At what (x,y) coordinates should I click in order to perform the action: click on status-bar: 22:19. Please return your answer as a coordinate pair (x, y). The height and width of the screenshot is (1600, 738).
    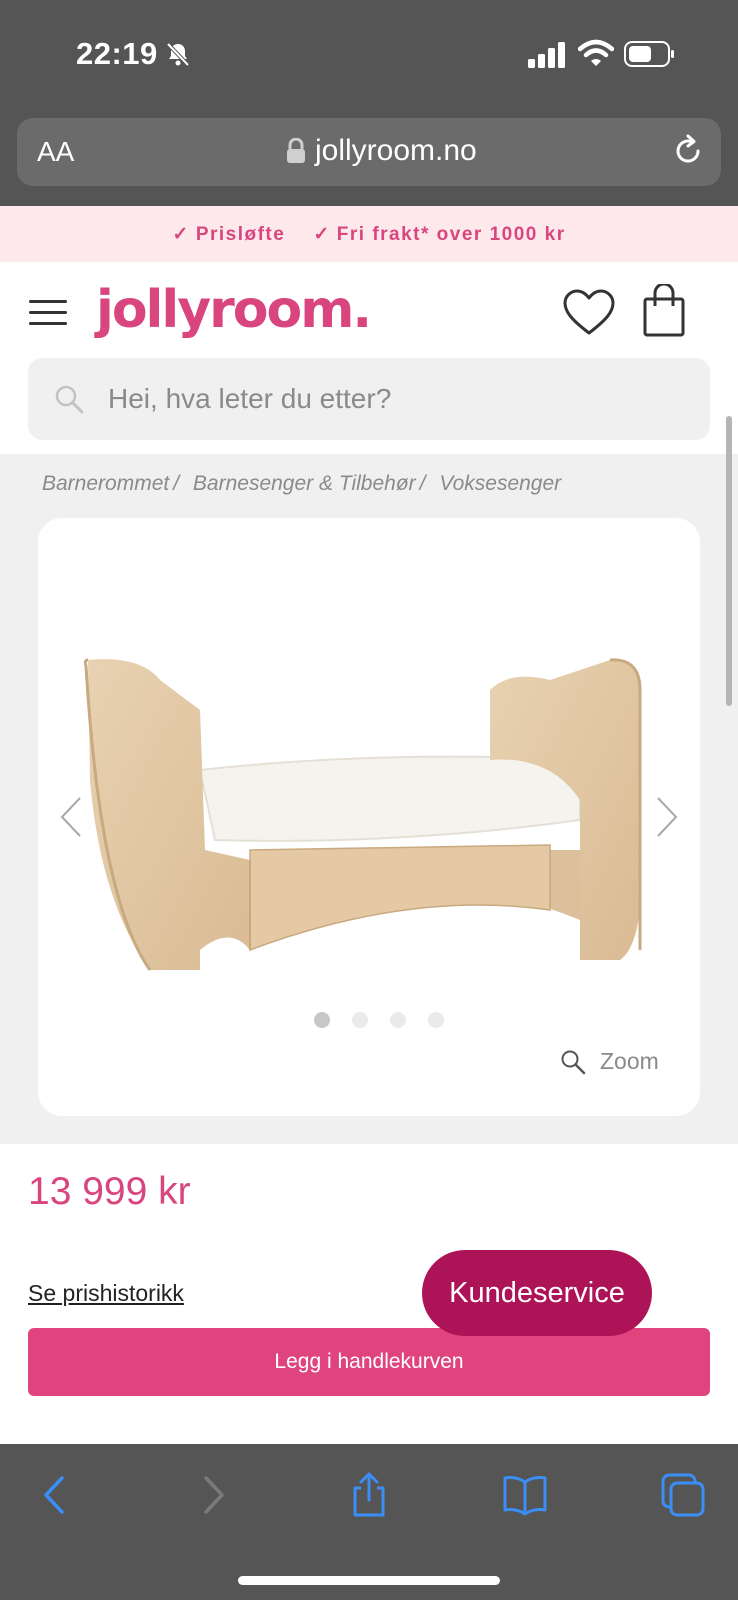
    Looking at the image, I should click on (369, 55).